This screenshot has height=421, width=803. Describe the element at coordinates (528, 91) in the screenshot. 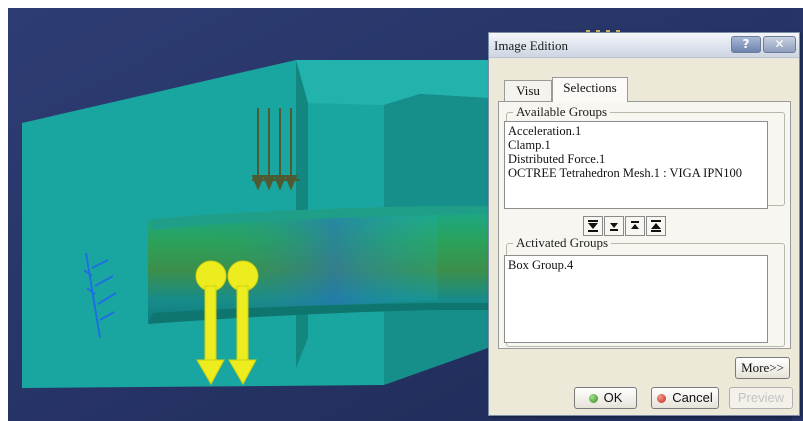

I see `tab-visu: Visu` at that location.